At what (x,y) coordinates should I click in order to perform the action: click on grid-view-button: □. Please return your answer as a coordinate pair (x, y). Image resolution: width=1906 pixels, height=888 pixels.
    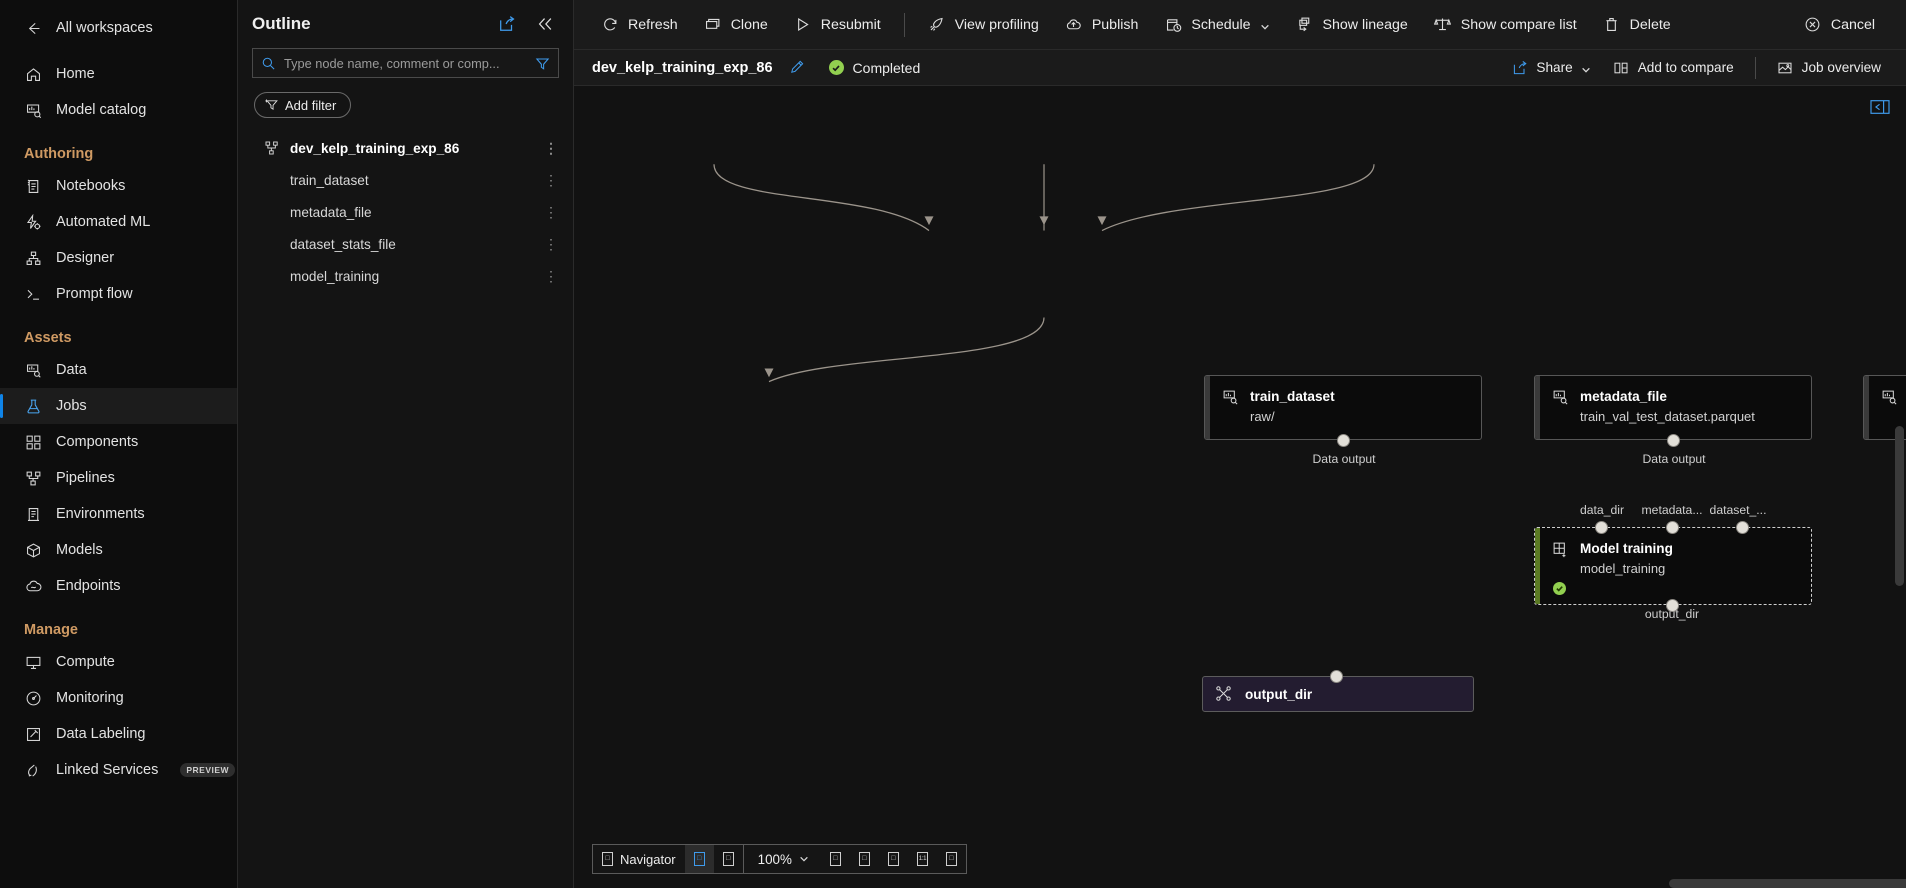
    Looking at the image, I should click on (699, 859).